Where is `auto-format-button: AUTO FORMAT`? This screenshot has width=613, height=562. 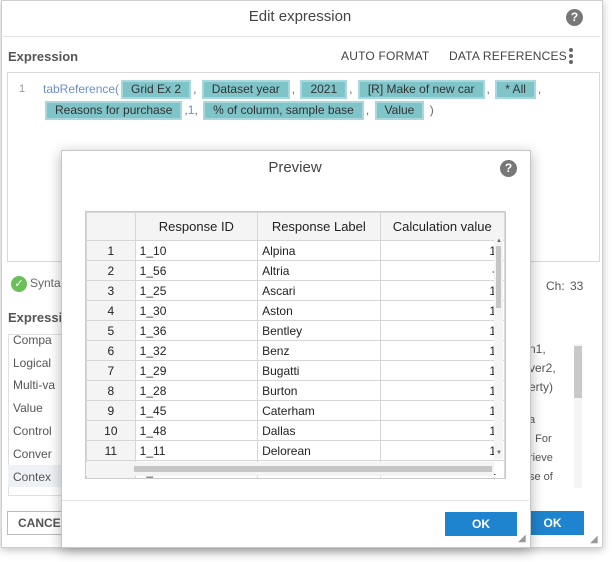
auto-format-button: AUTO FORMAT is located at coordinates (385, 56).